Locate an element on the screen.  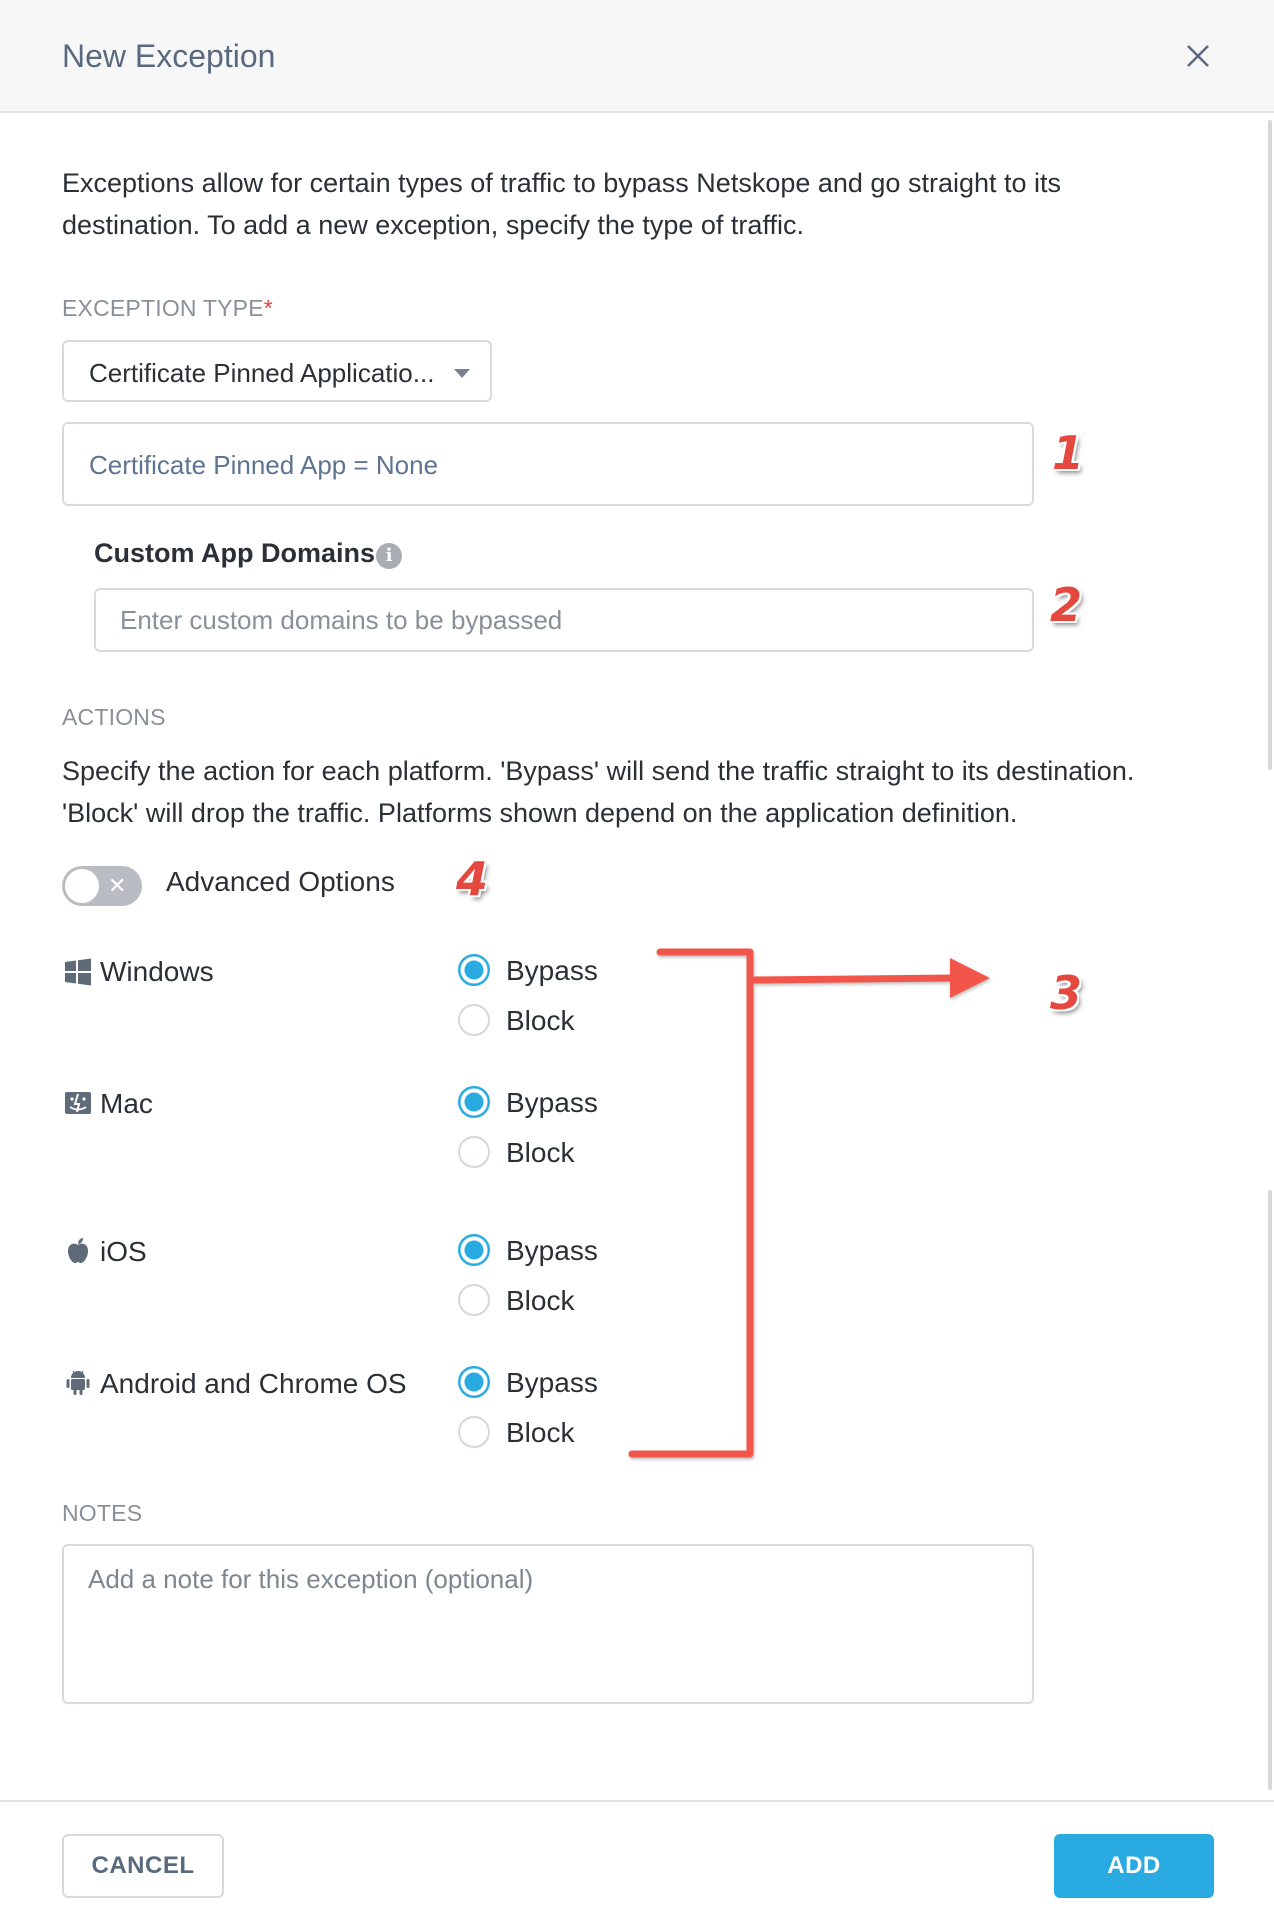
annotation-overlay is located at coordinates (809, 1203).